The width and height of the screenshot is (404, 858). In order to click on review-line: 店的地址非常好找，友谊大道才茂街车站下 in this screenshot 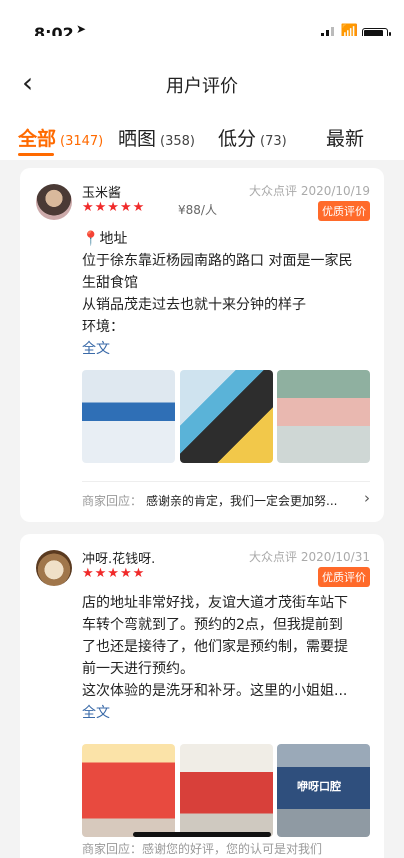, I will do `click(215, 603)`.